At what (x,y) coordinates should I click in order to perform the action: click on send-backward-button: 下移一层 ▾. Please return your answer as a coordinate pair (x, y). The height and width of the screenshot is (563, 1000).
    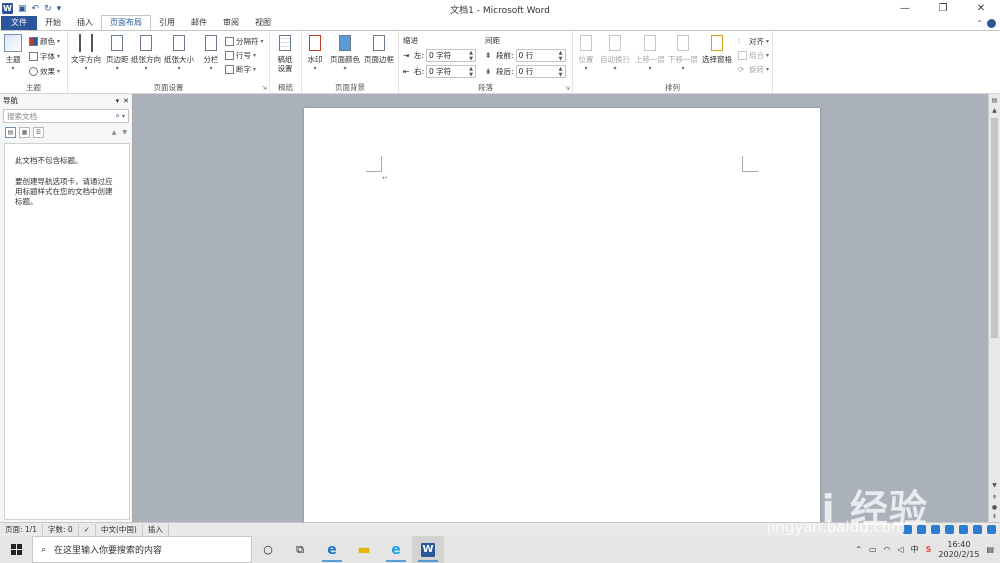
    Looking at the image, I should click on (683, 53).